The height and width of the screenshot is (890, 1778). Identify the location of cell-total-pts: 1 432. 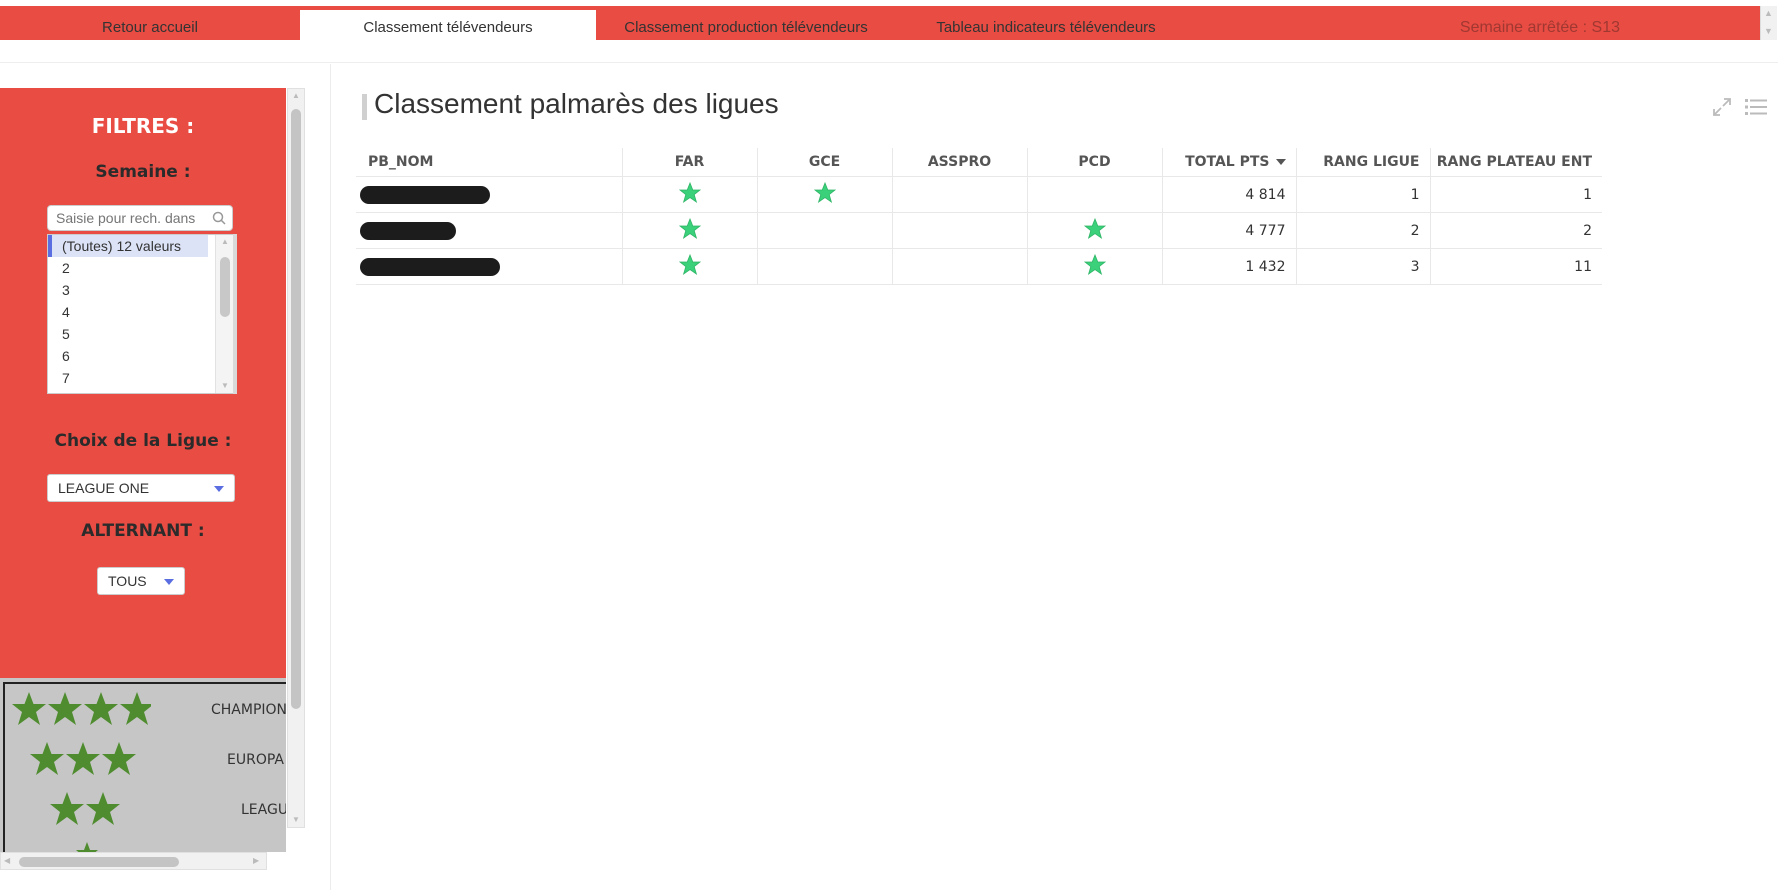
(1229, 266).